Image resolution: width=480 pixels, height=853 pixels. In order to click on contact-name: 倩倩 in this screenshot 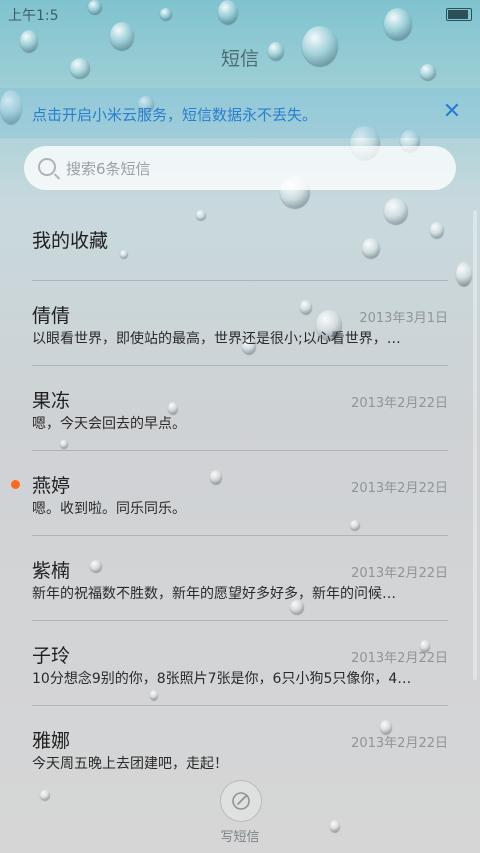, I will do `click(51, 316)`.